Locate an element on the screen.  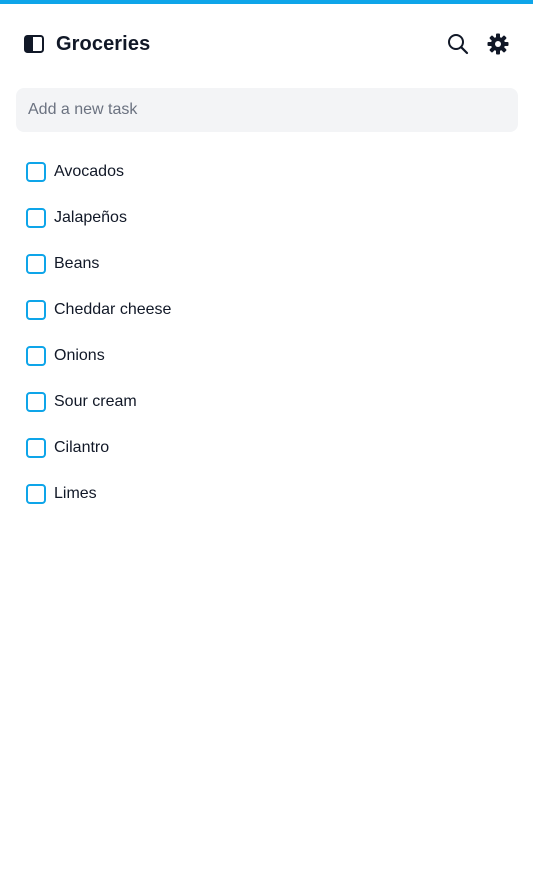
list-item: Sour cream is located at coordinates (266, 402).